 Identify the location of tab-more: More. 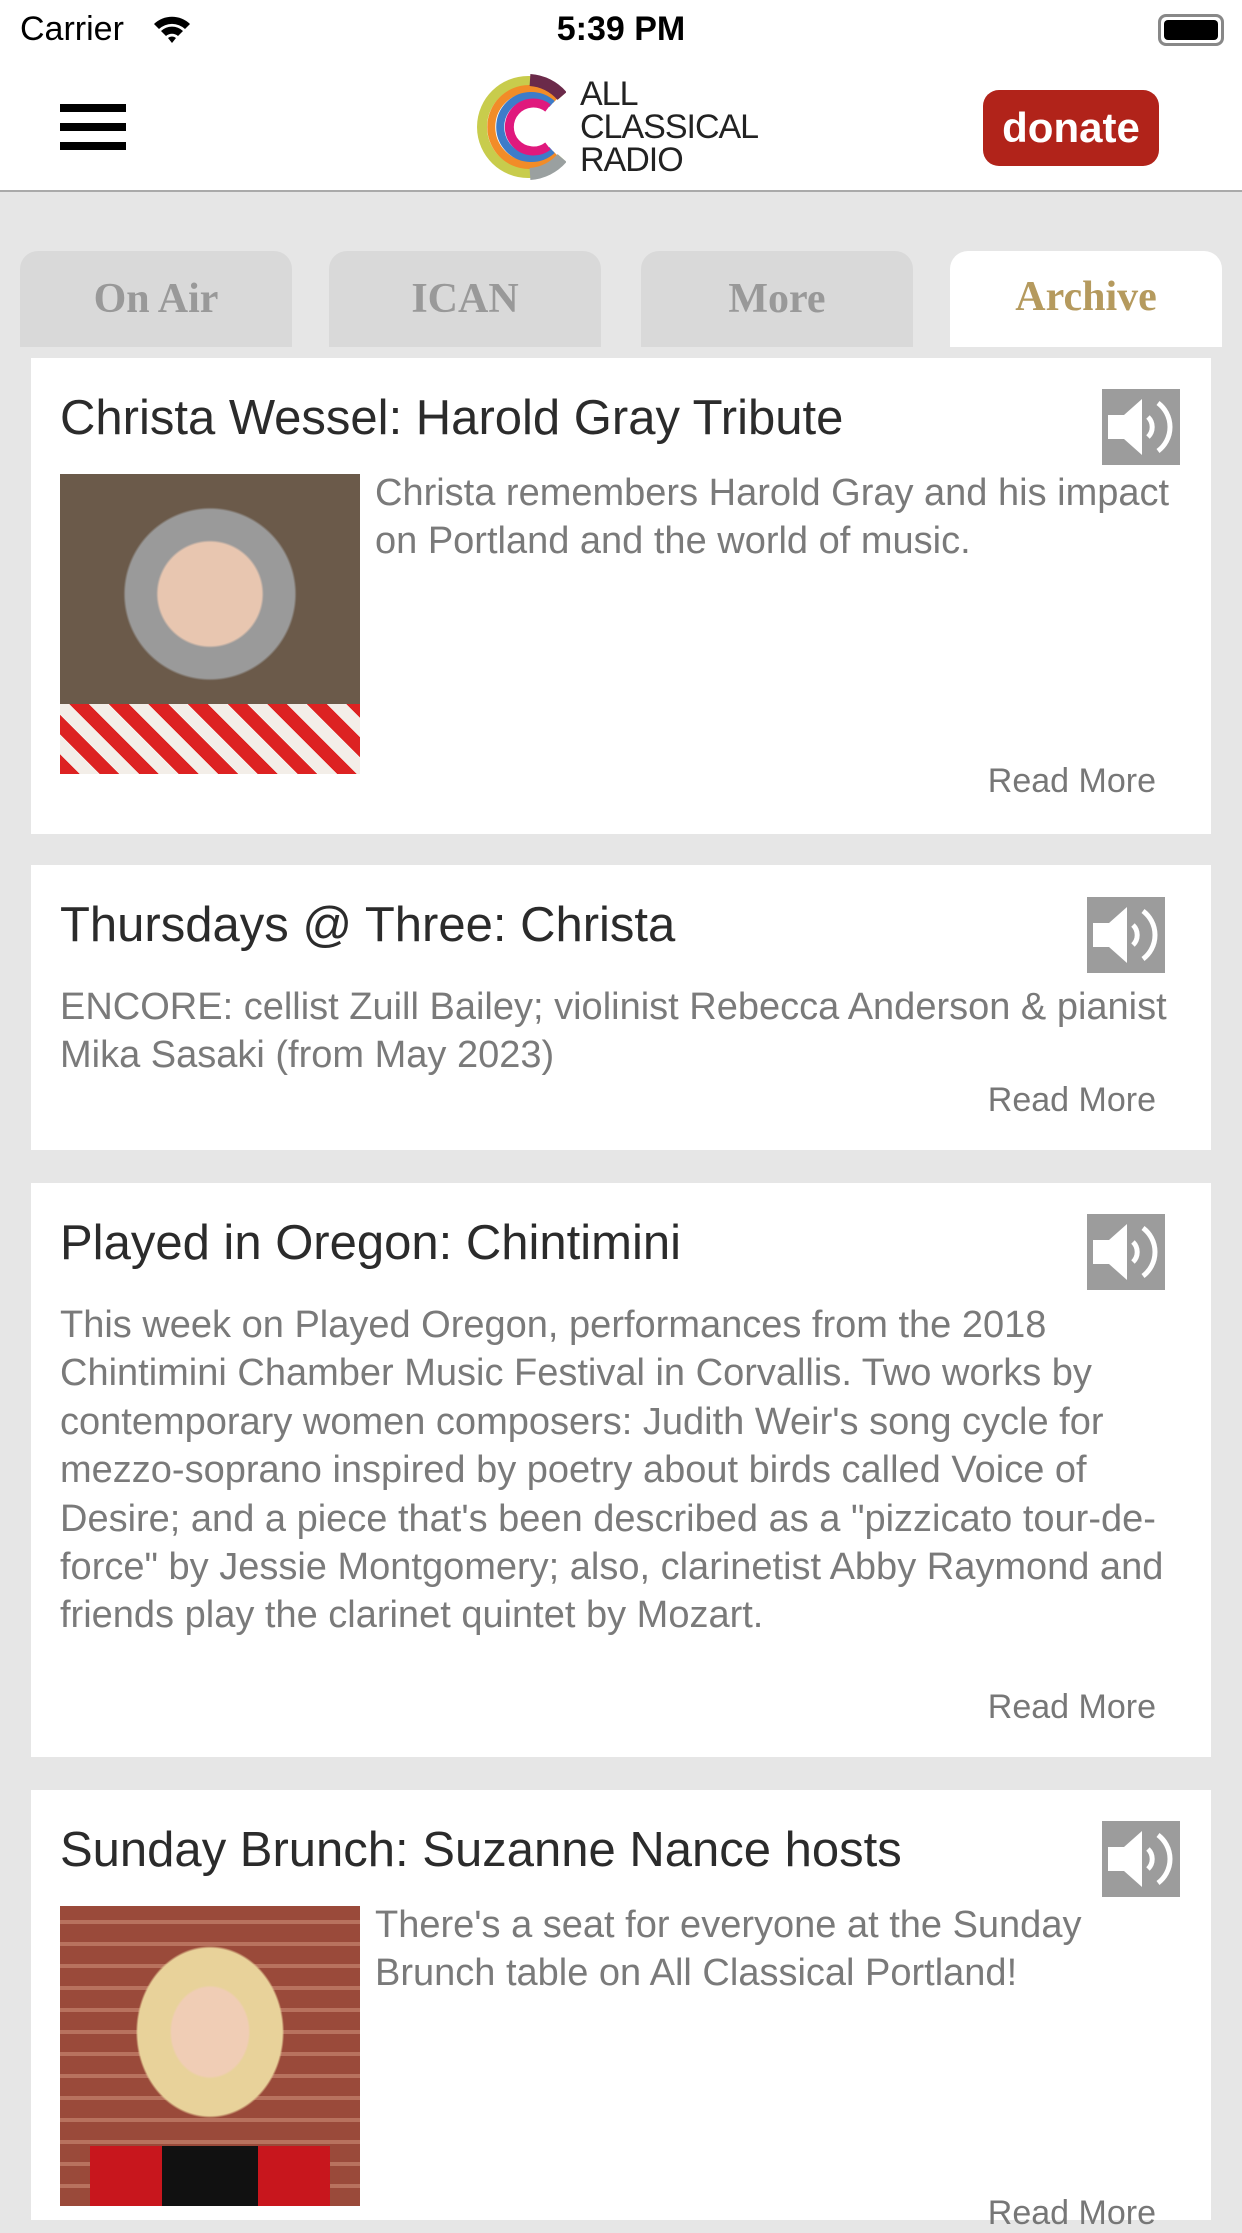
(777, 299).